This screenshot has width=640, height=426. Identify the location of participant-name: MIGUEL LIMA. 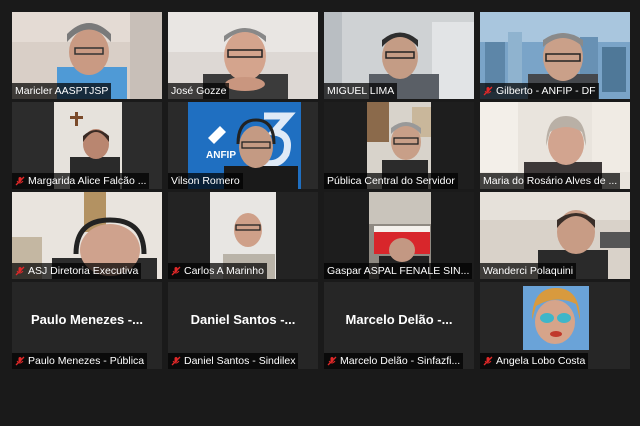
(361, 91).